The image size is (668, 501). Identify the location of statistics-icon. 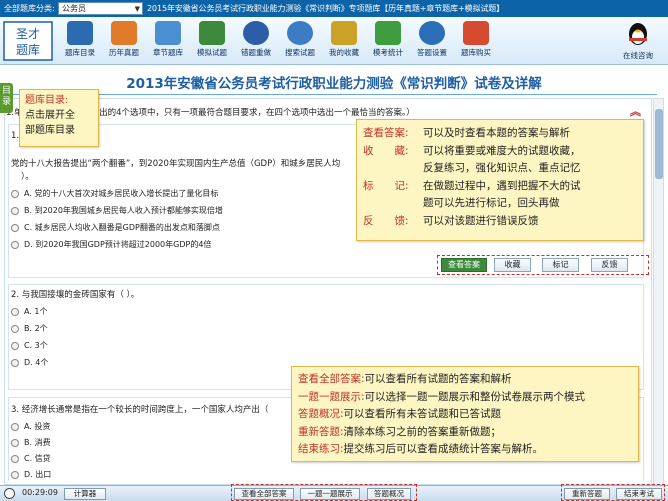
(388, 33).